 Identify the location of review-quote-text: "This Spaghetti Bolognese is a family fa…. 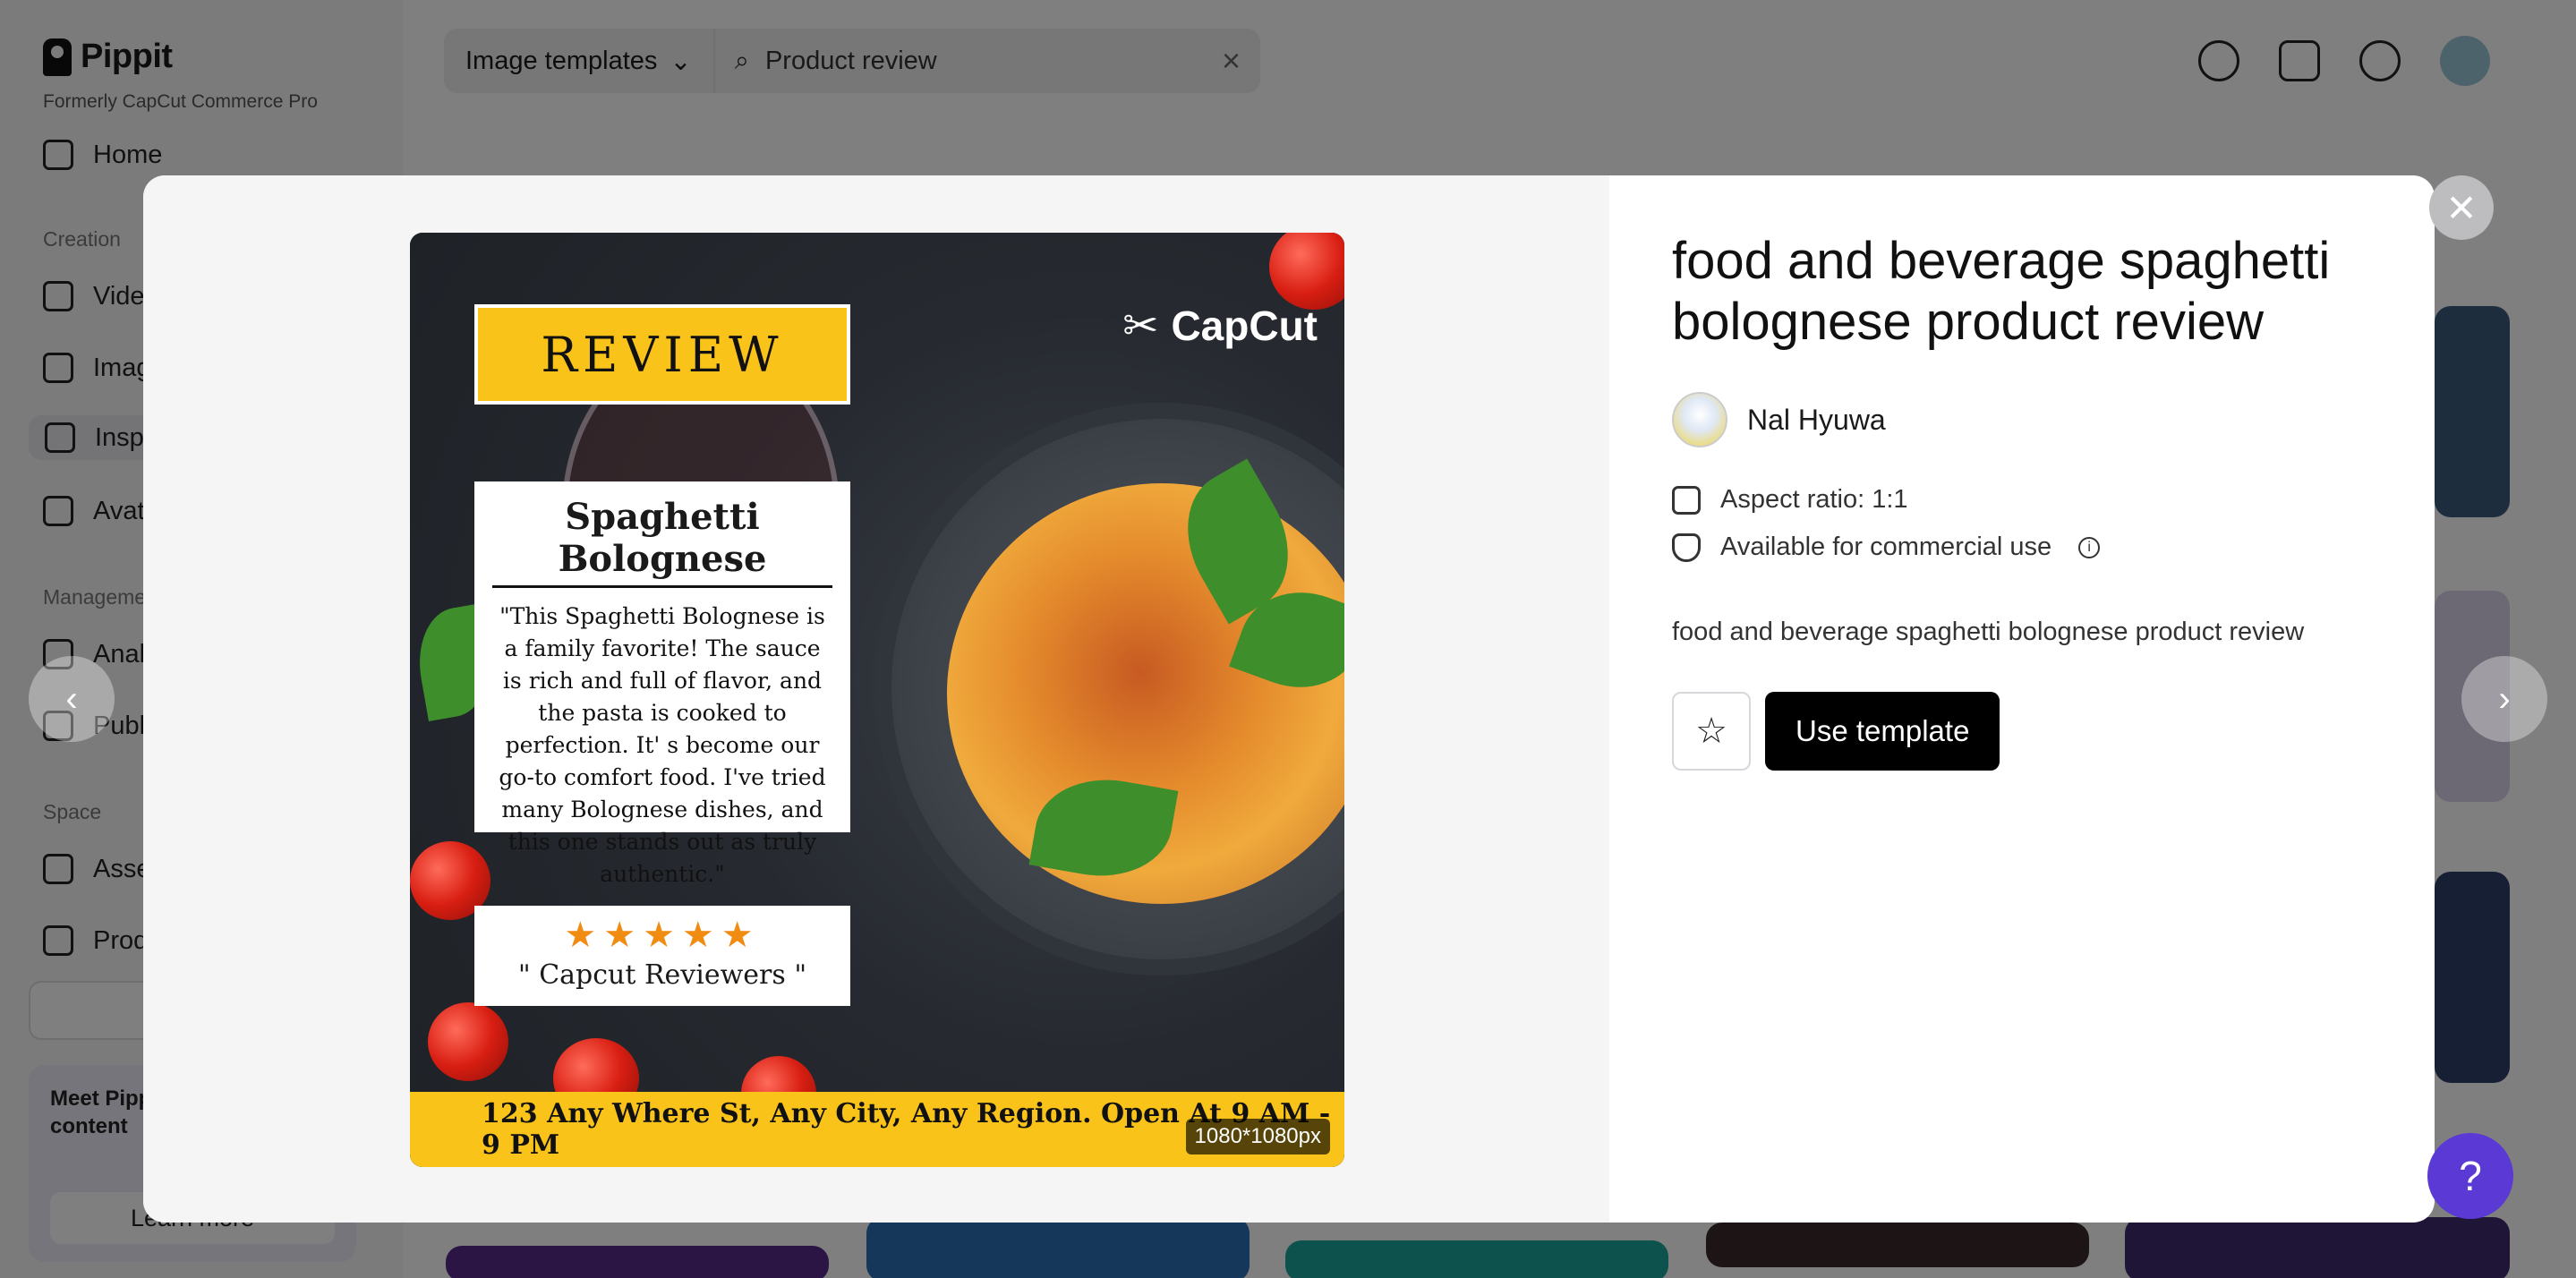
(662, 745).